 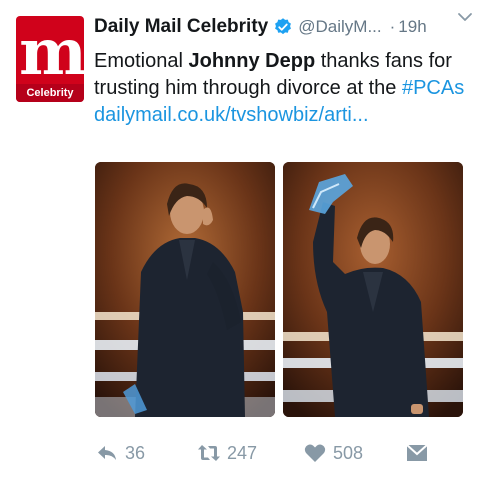 I want to click on envelope-icon, so click(x=417, y=452).